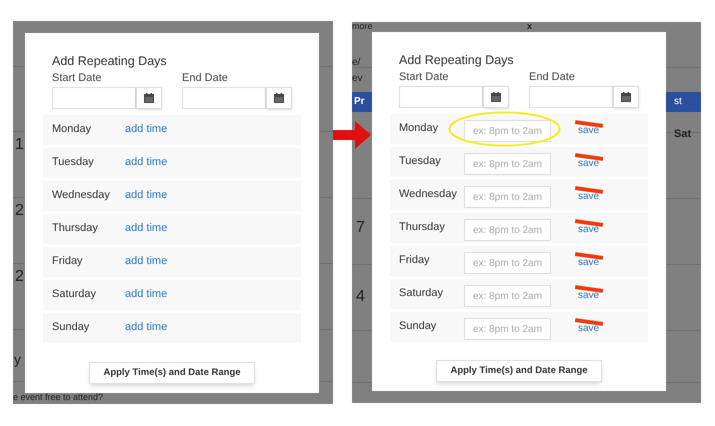 The width and height of the screenshot is (715, 426). I want to click on background-text: y, so click(17, 359).